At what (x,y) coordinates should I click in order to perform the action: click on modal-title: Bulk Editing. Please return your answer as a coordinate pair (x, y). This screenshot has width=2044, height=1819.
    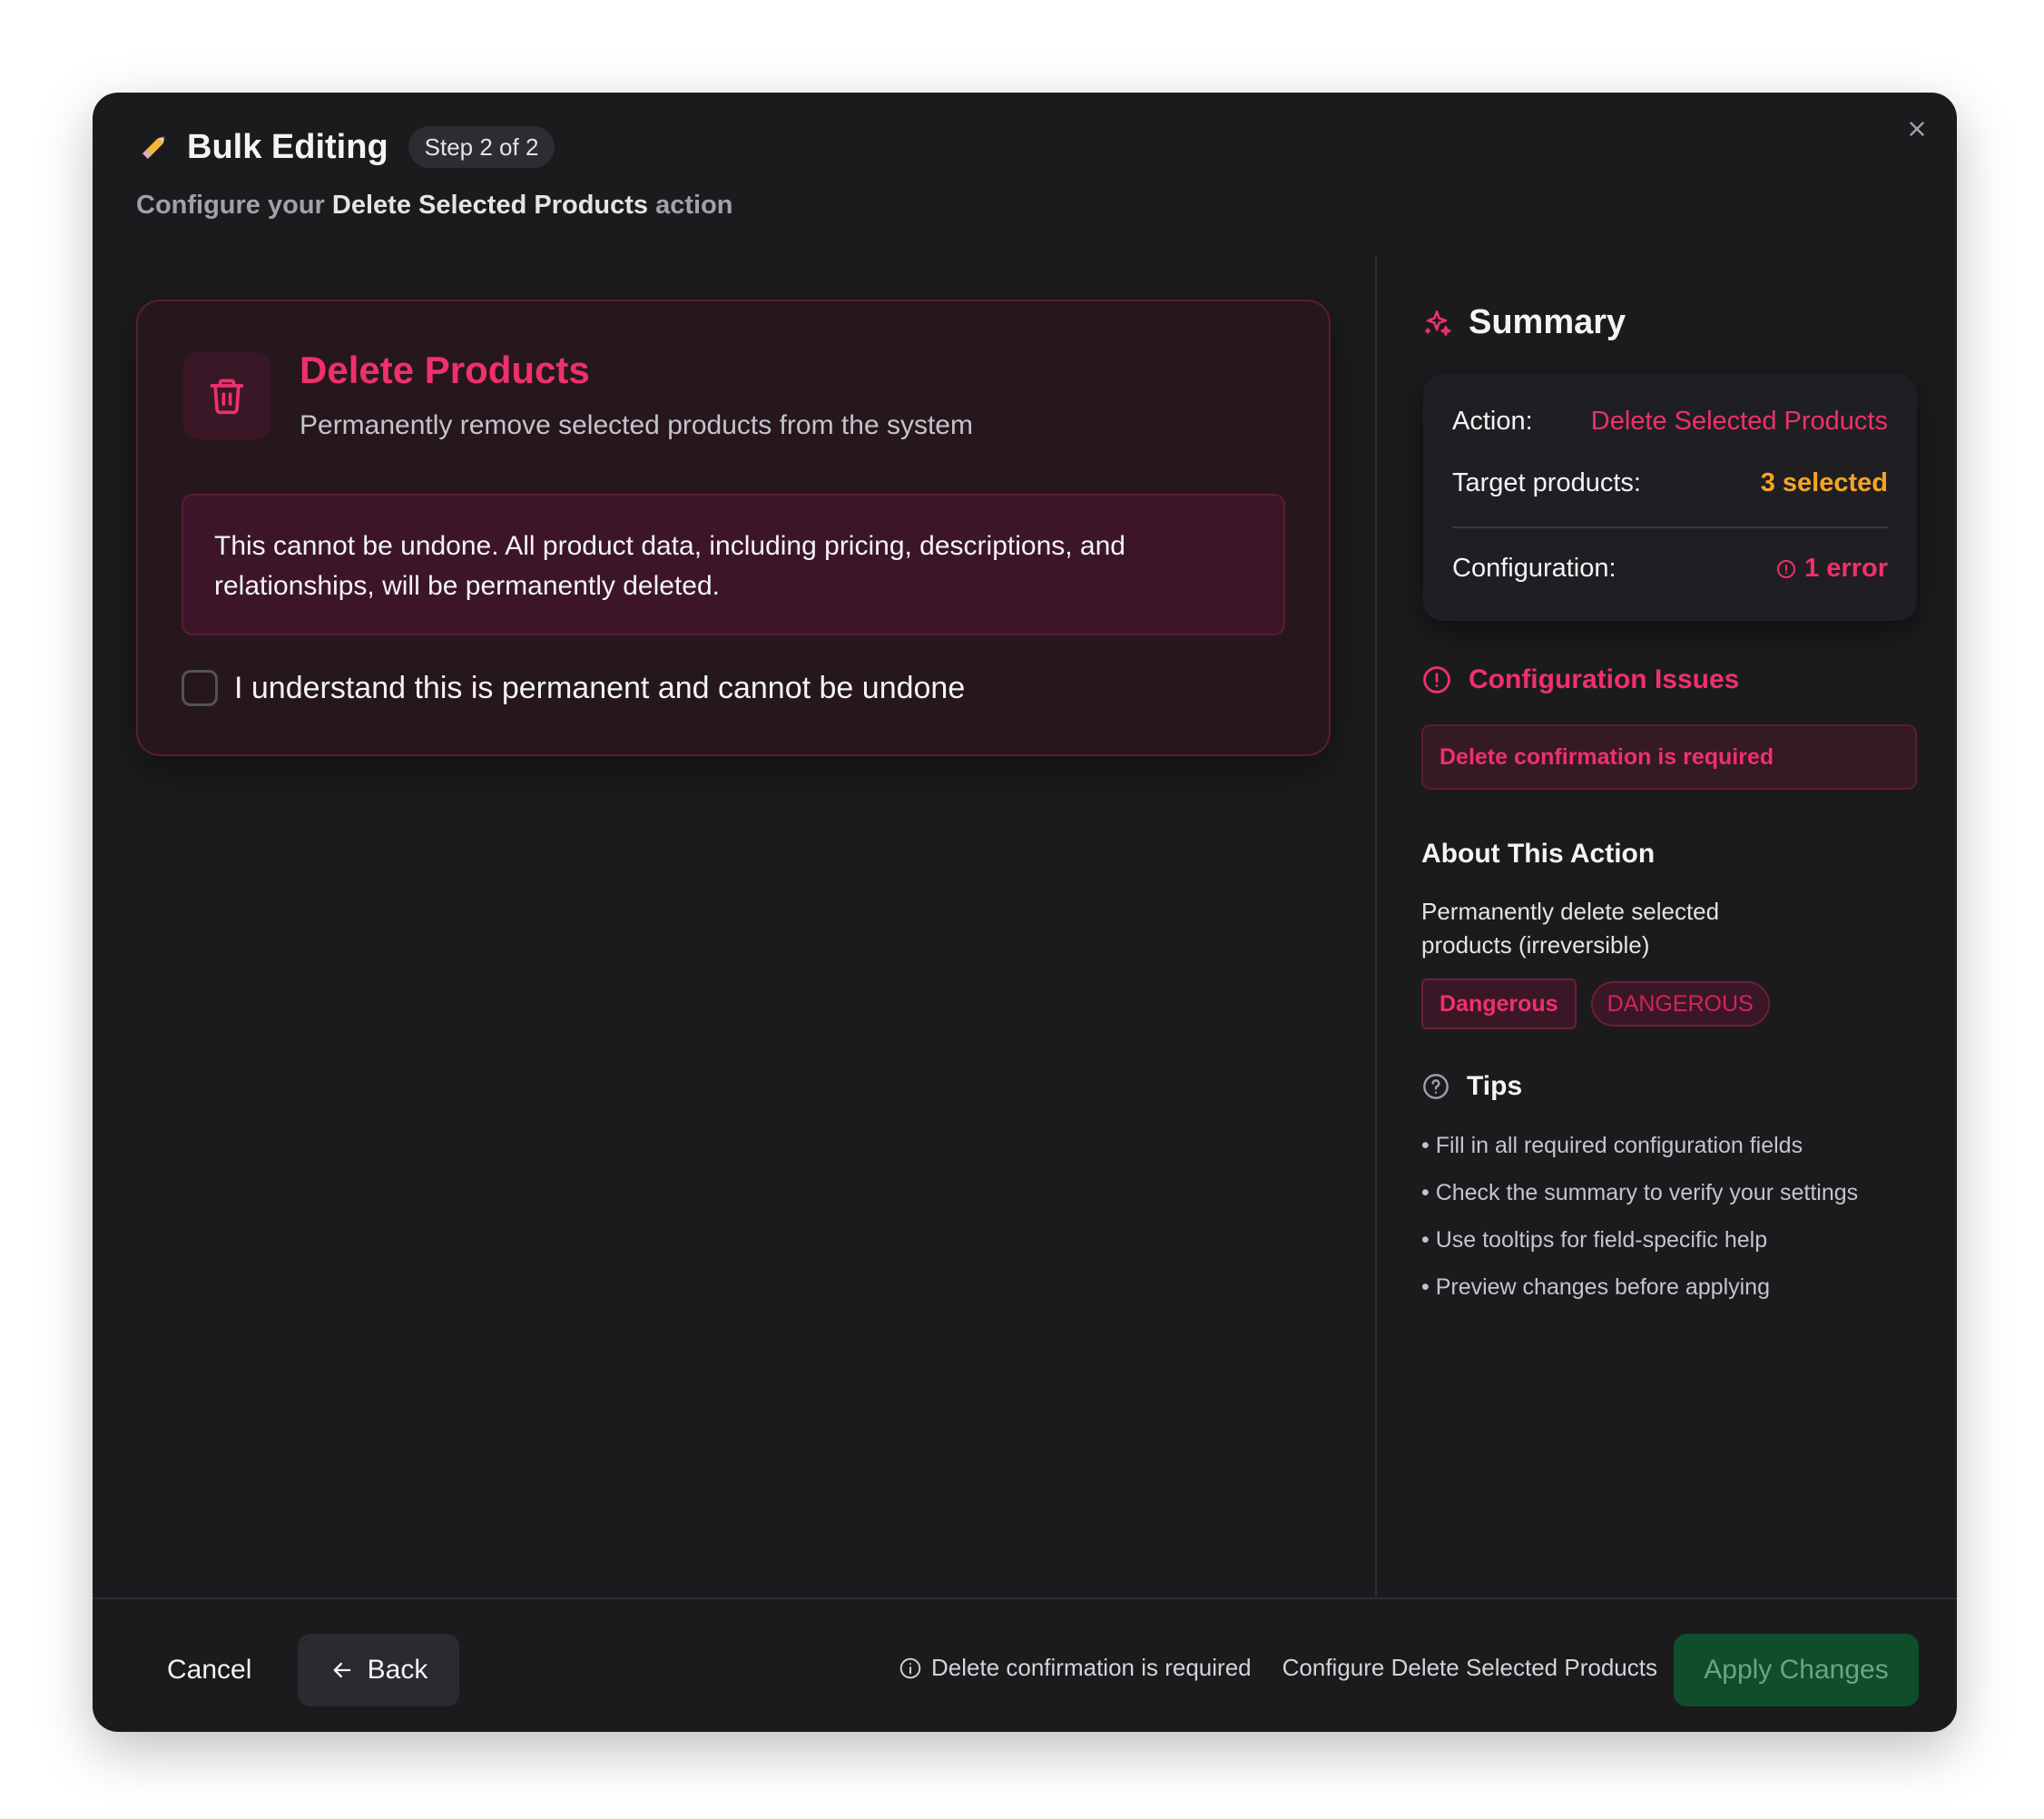
    Looking at the image, I should click on (287, 146).